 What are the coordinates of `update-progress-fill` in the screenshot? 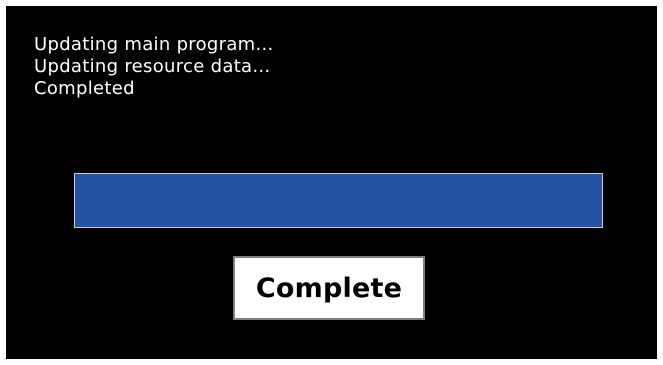 It's located at (338, 200).